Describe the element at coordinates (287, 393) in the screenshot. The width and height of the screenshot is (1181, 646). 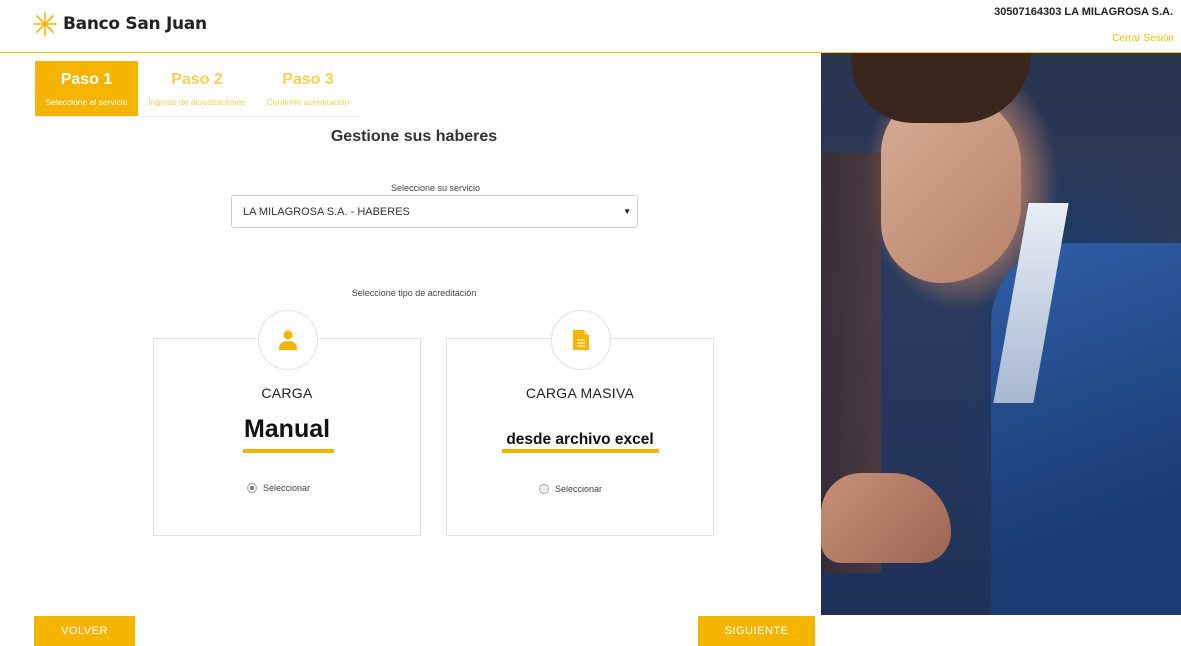
I see `manual-card-heading: CARGA` at that location.